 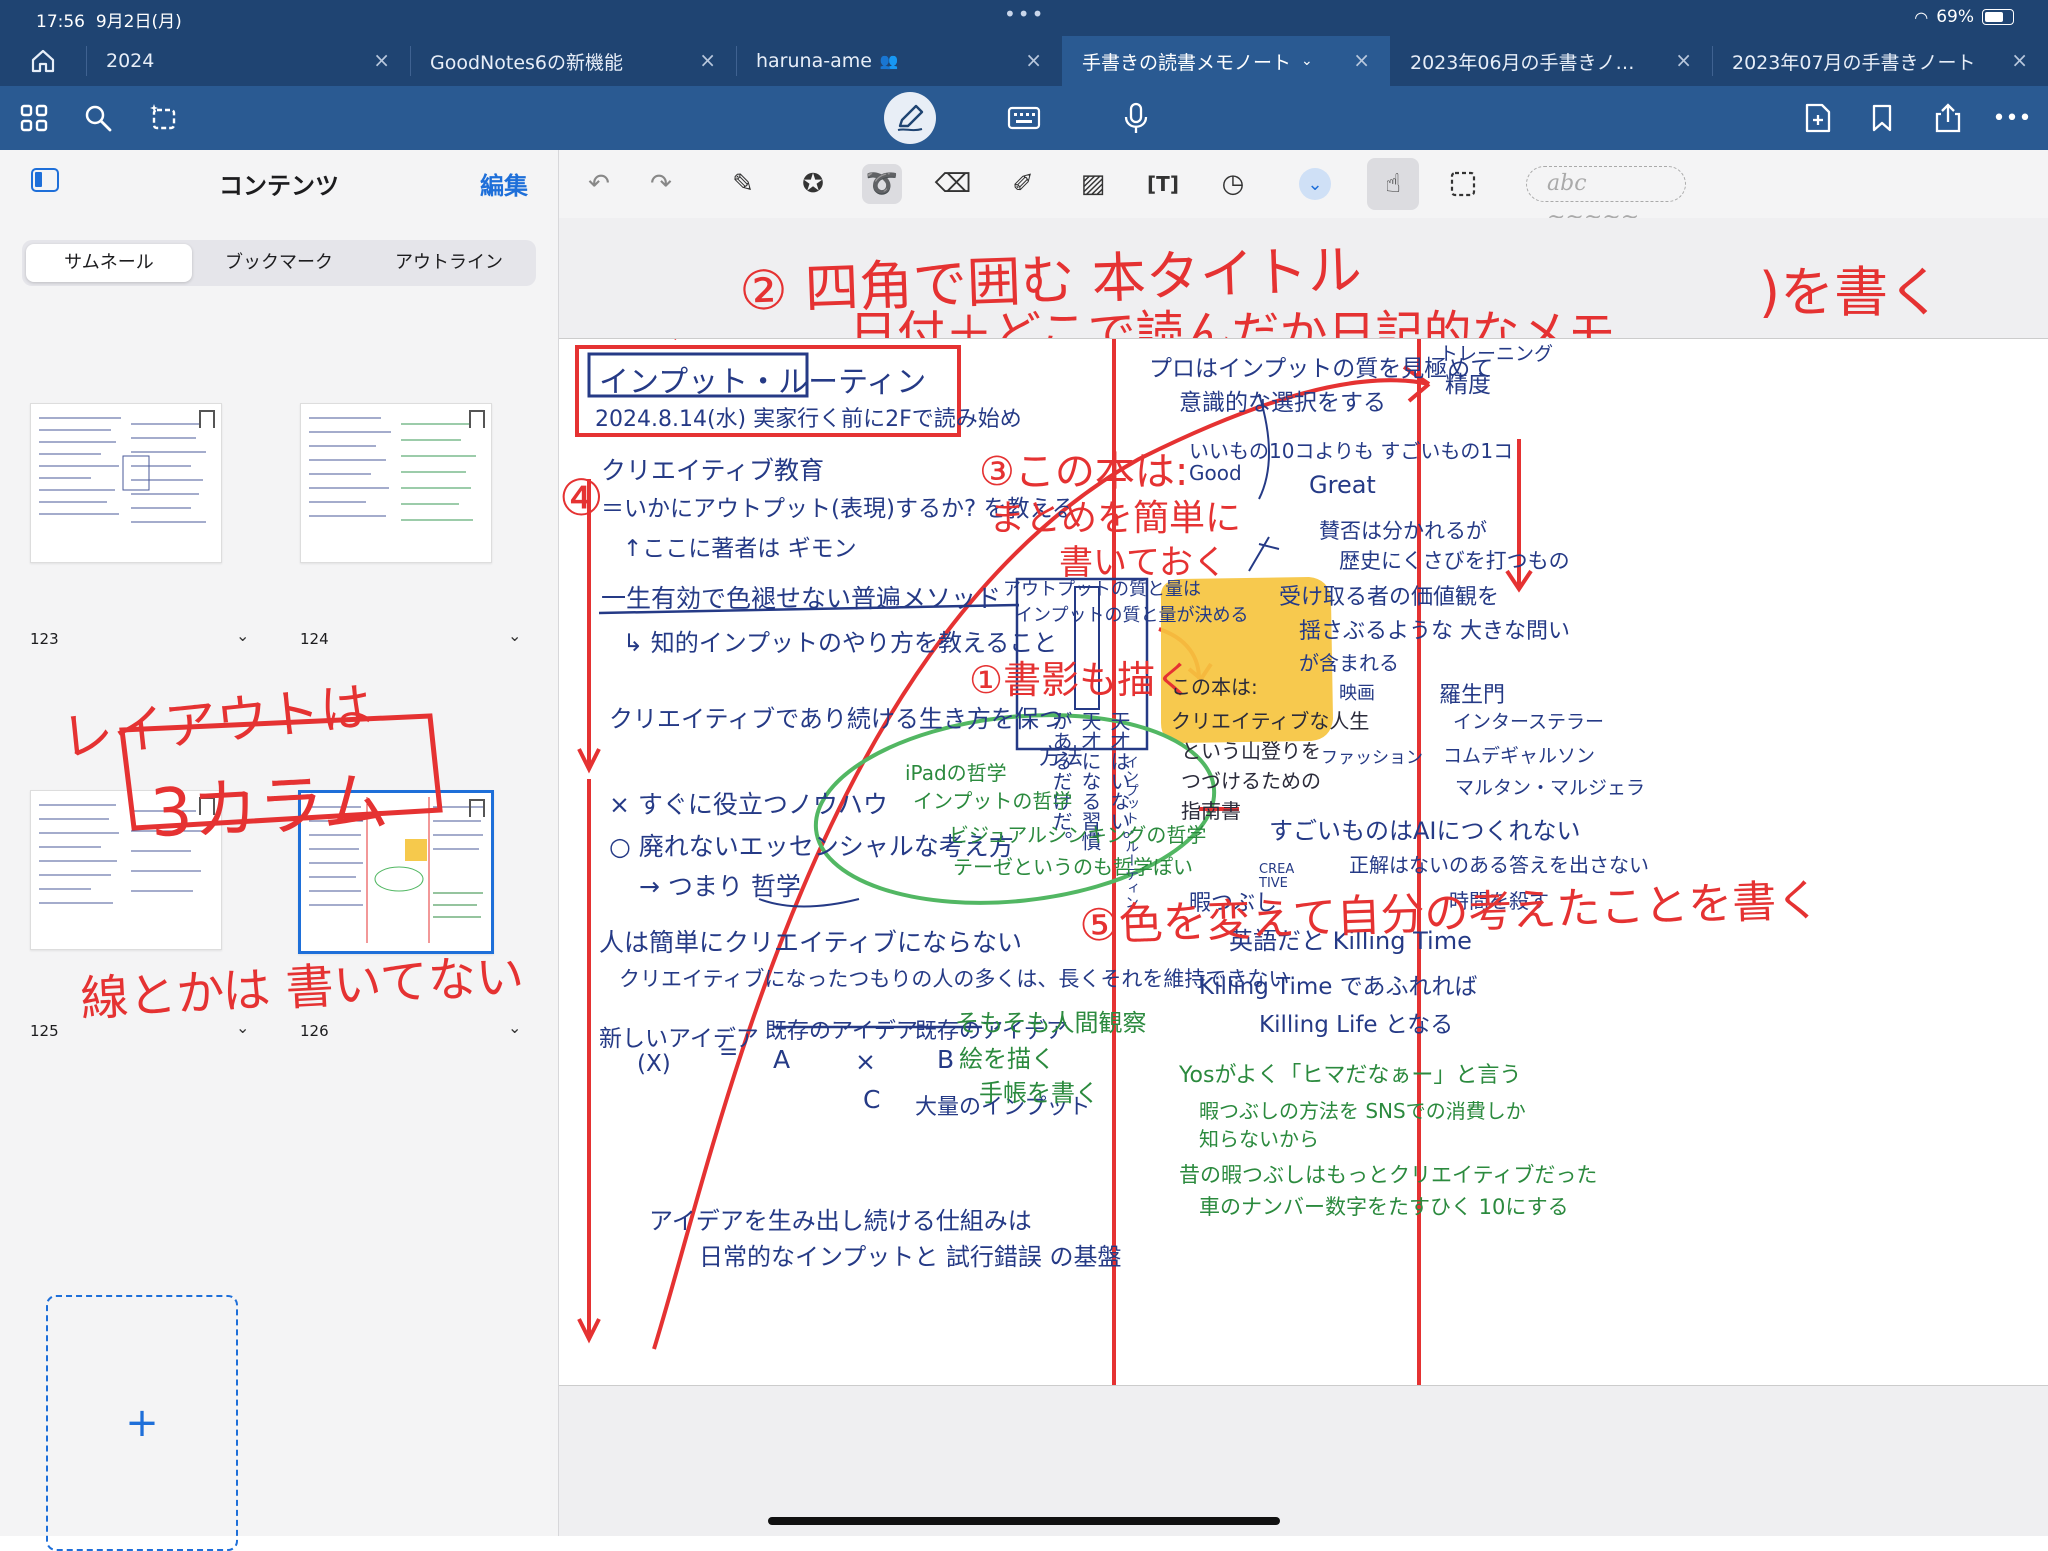 What do you see at coordinates (138, 22) in the screenshot?
I see `status-date: 9月2日(月)` at bounding box center [138, 22].